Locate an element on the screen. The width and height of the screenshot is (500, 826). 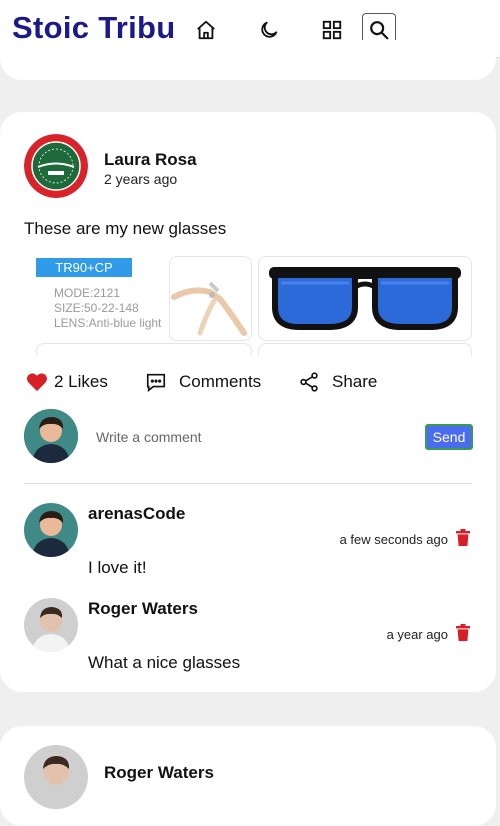
post-author-name: Laura Rosa is located at coordinates (150, 160).